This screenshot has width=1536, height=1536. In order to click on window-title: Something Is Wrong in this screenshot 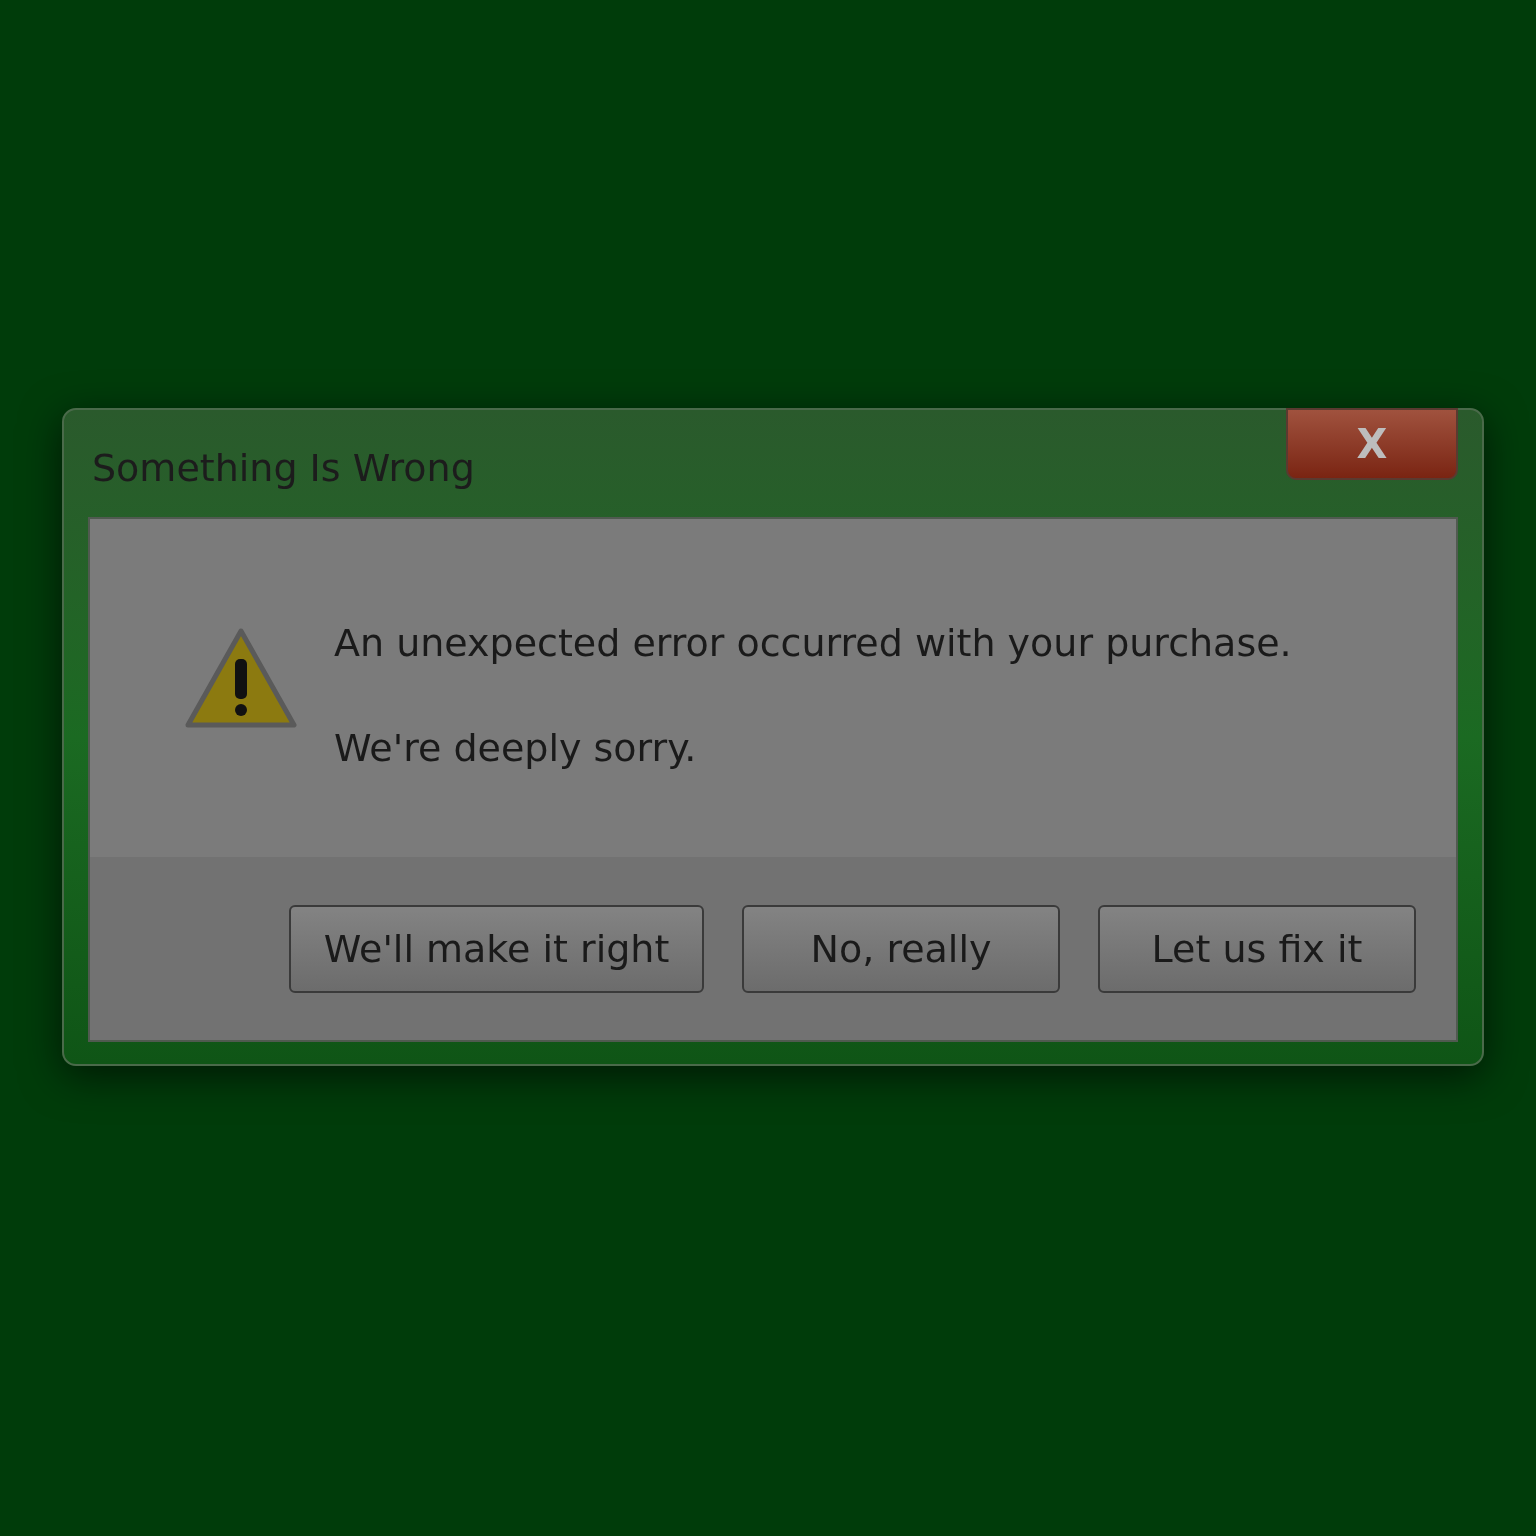, I will do `click(283, 468)`.